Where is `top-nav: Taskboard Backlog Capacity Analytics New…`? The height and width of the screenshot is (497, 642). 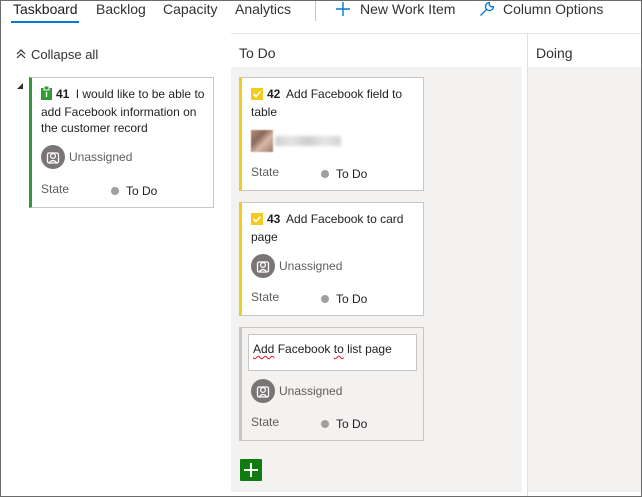
top-nav: Taskboard Backlog Capacity Analytics New… is located at coordinates (321, 17).